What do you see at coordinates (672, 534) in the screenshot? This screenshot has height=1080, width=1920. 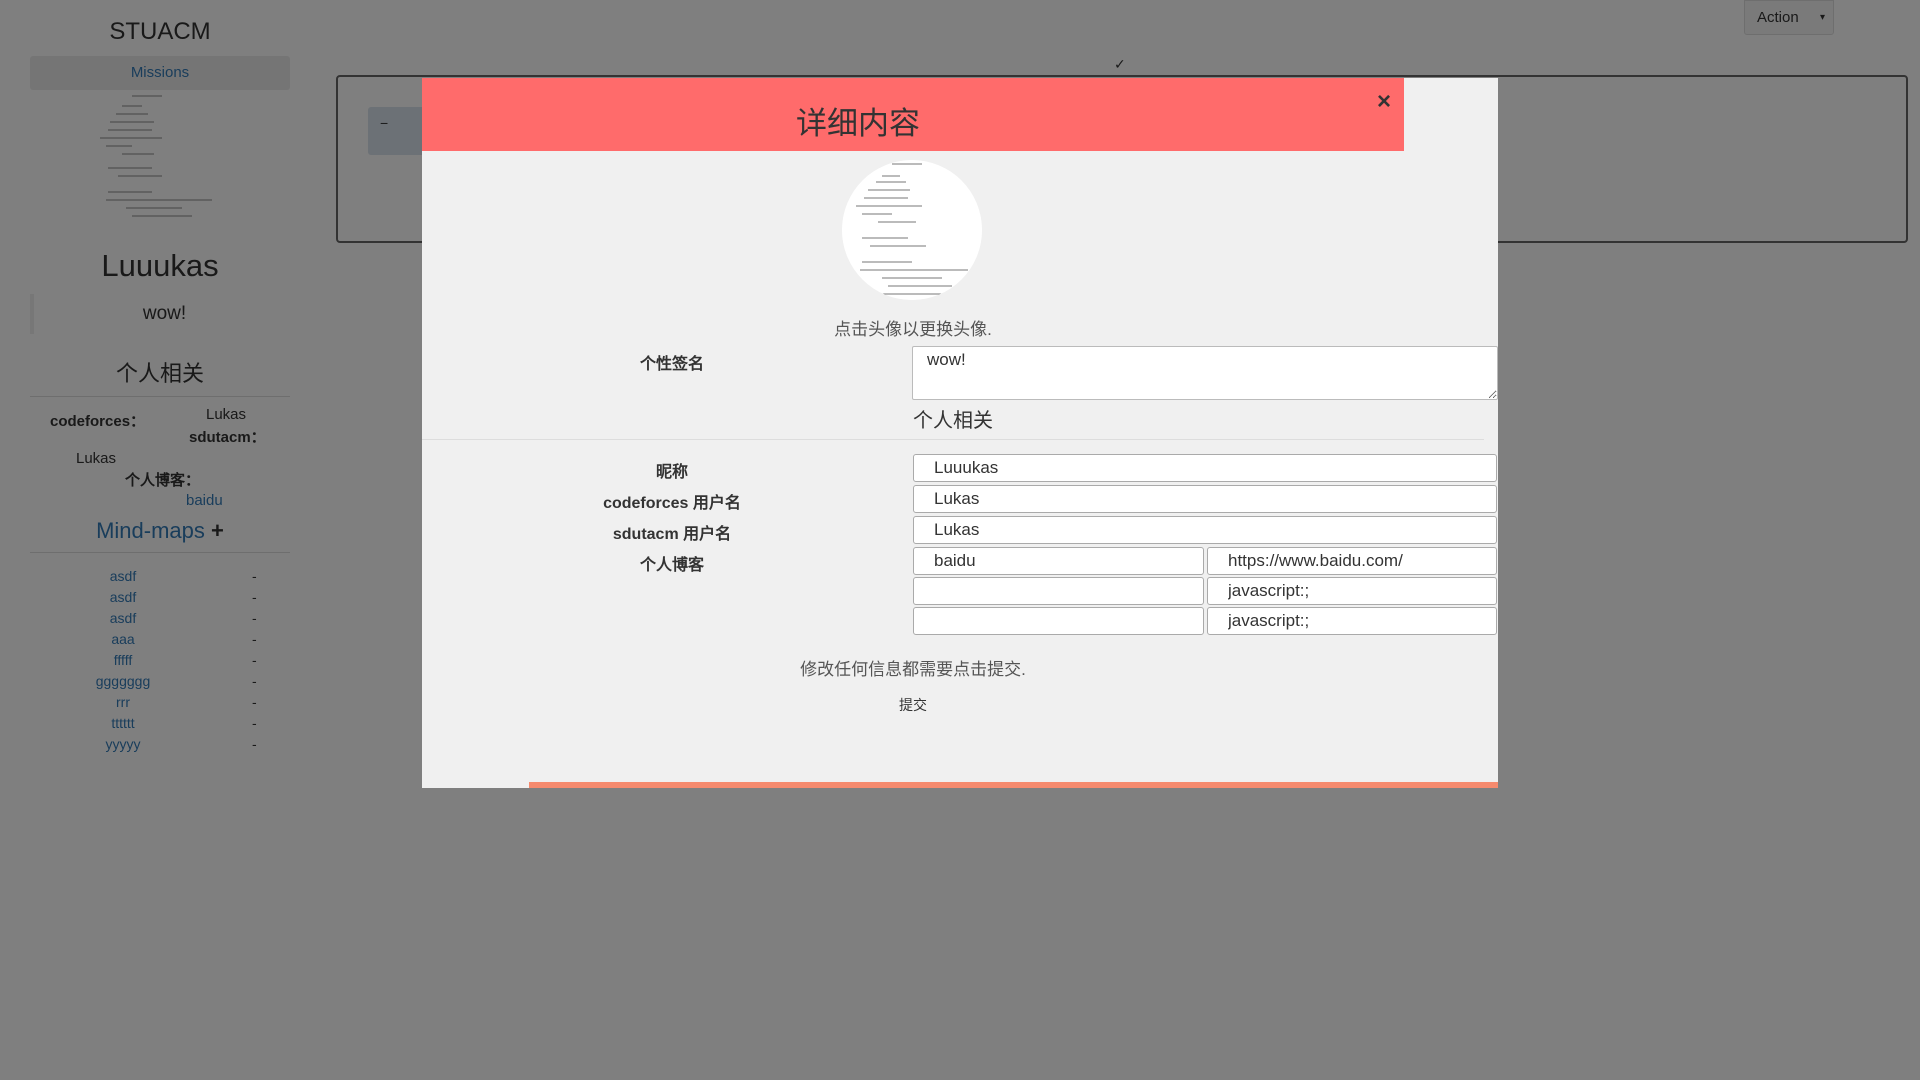 I see `sdutacm-label: sdutacm 用户名` at bounding box center [672, 534].